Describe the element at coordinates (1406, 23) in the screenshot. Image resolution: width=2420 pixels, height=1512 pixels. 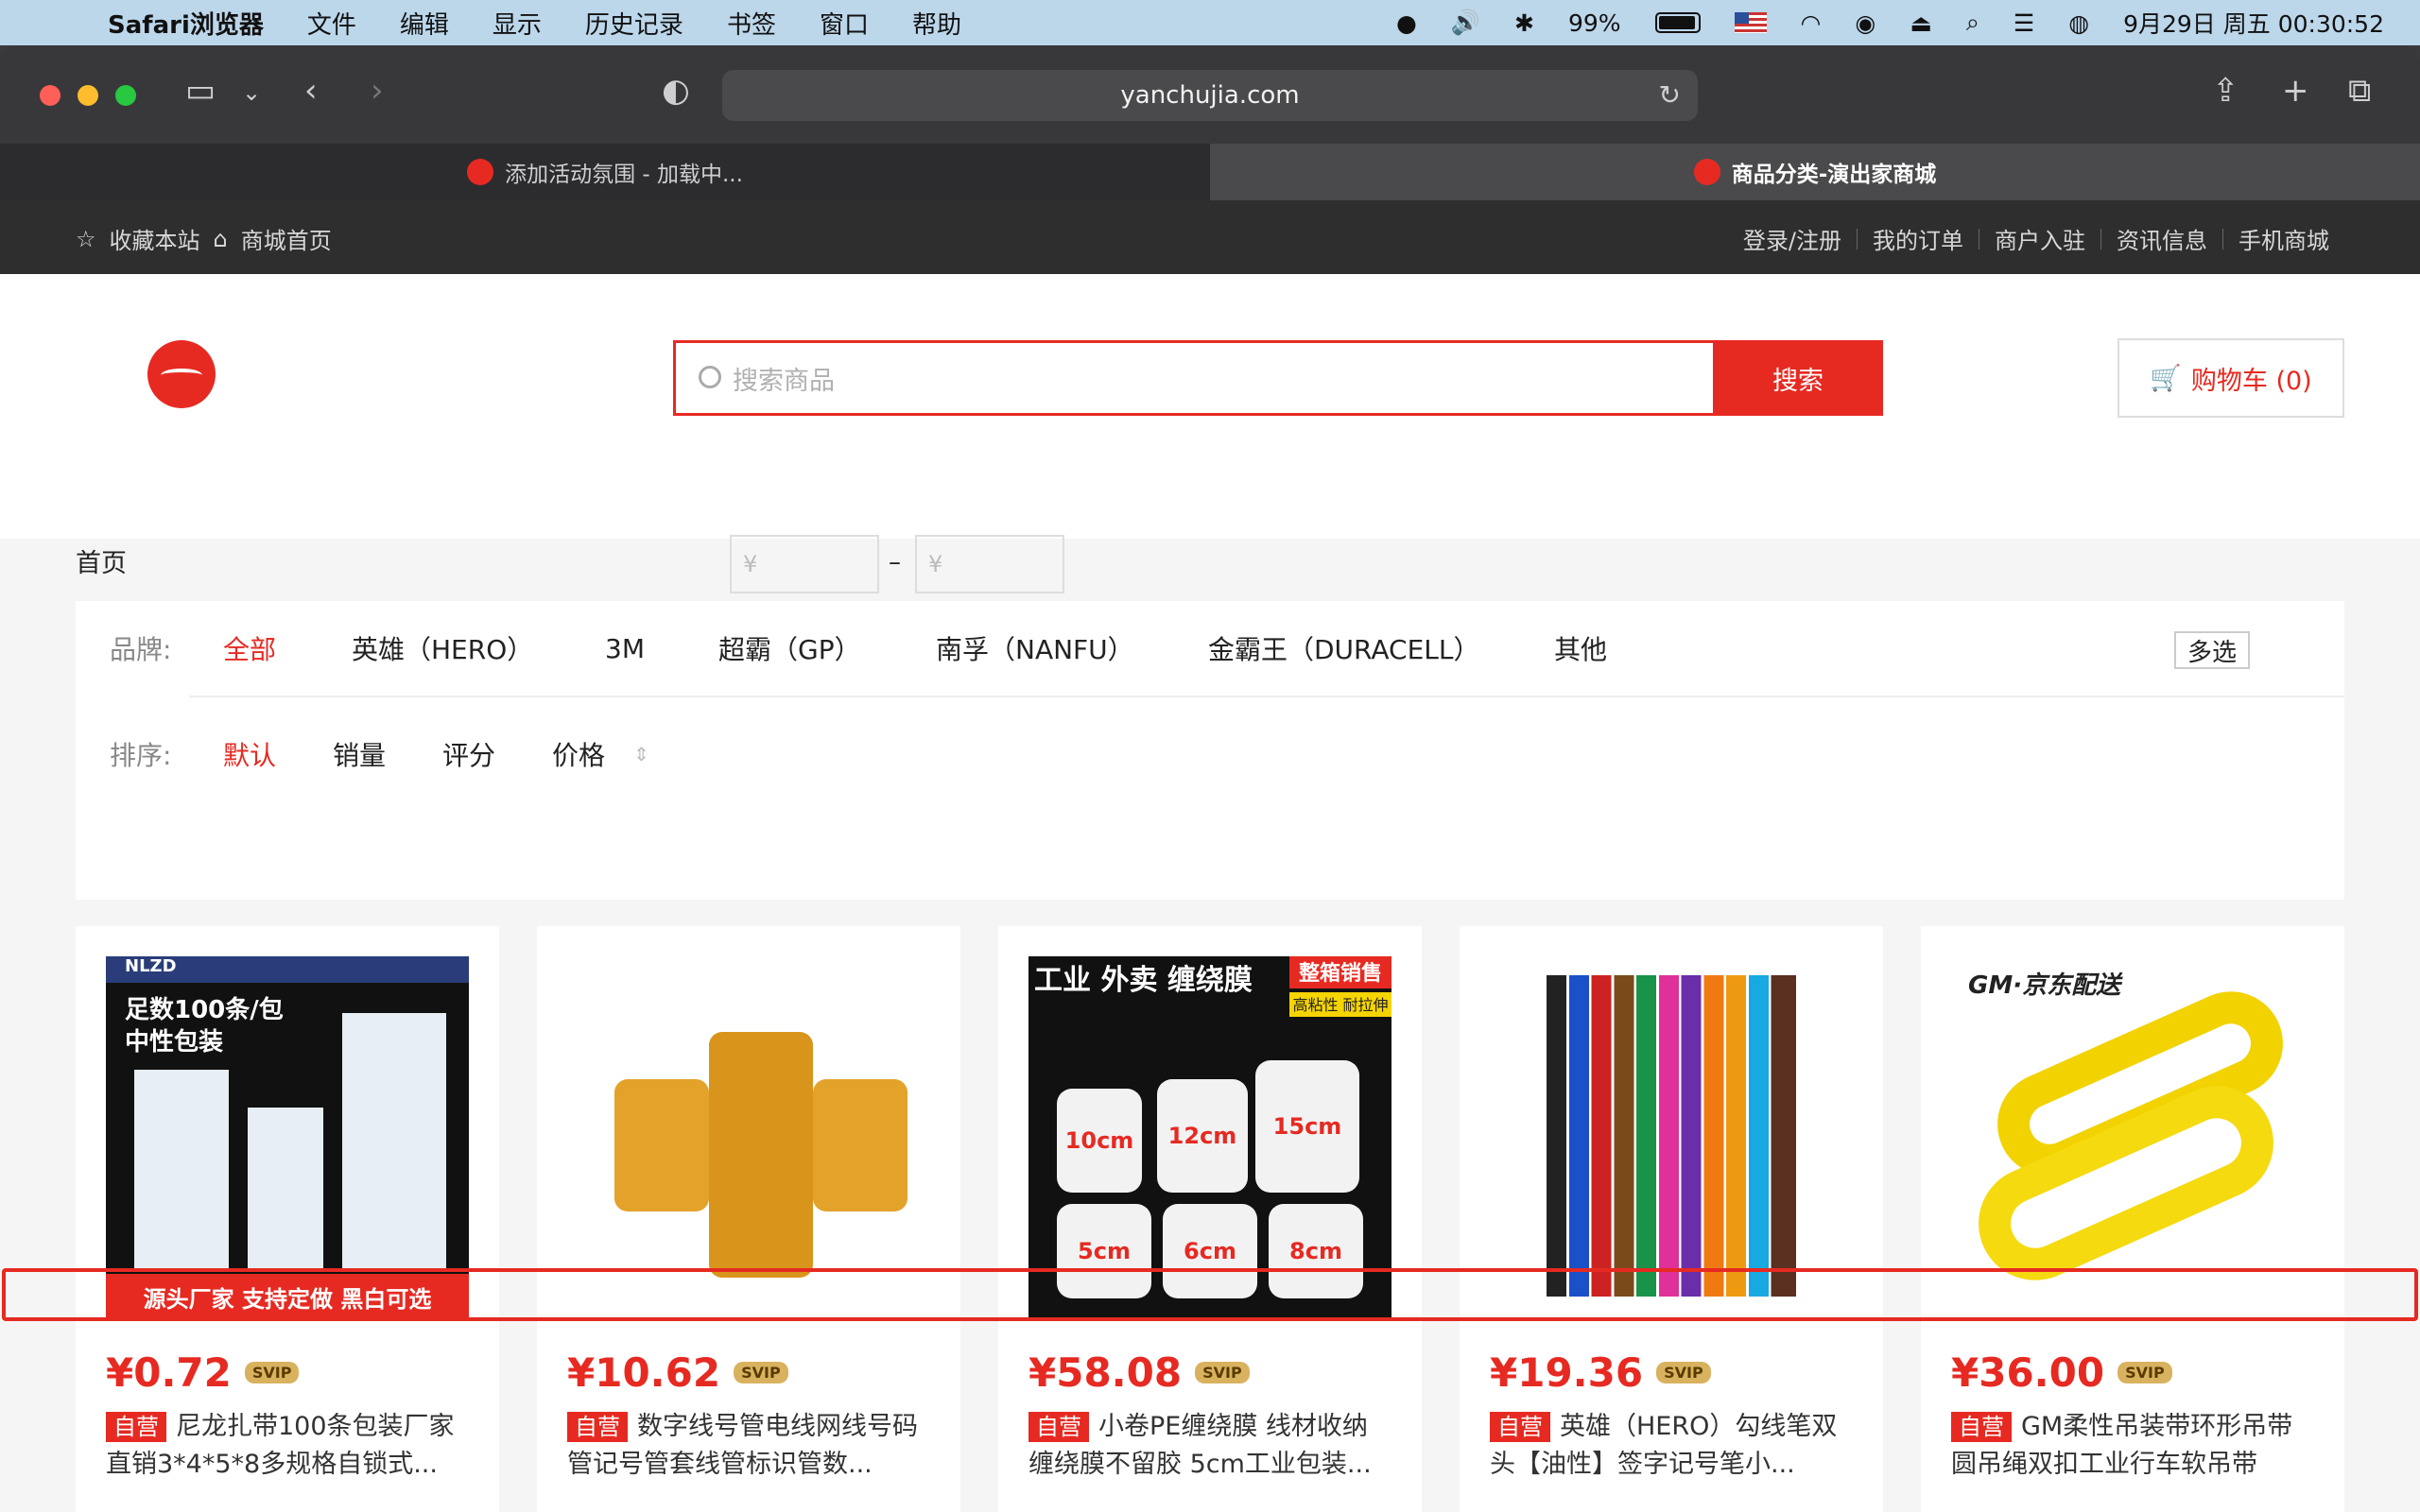
I see `wechat-icon: ●` at that location.